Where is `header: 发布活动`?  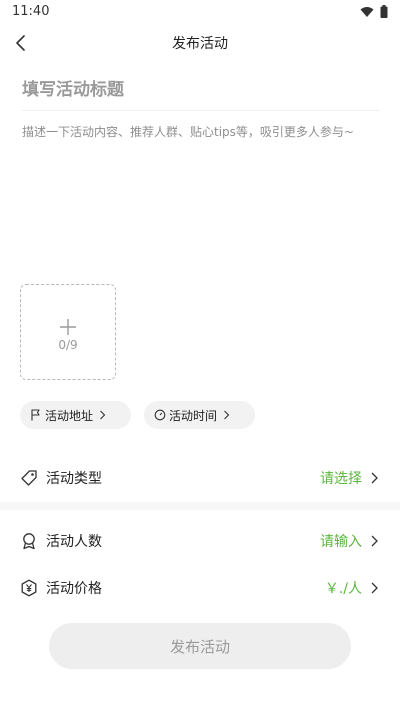
header: 发布活动 is located at coordinates (200, 42).